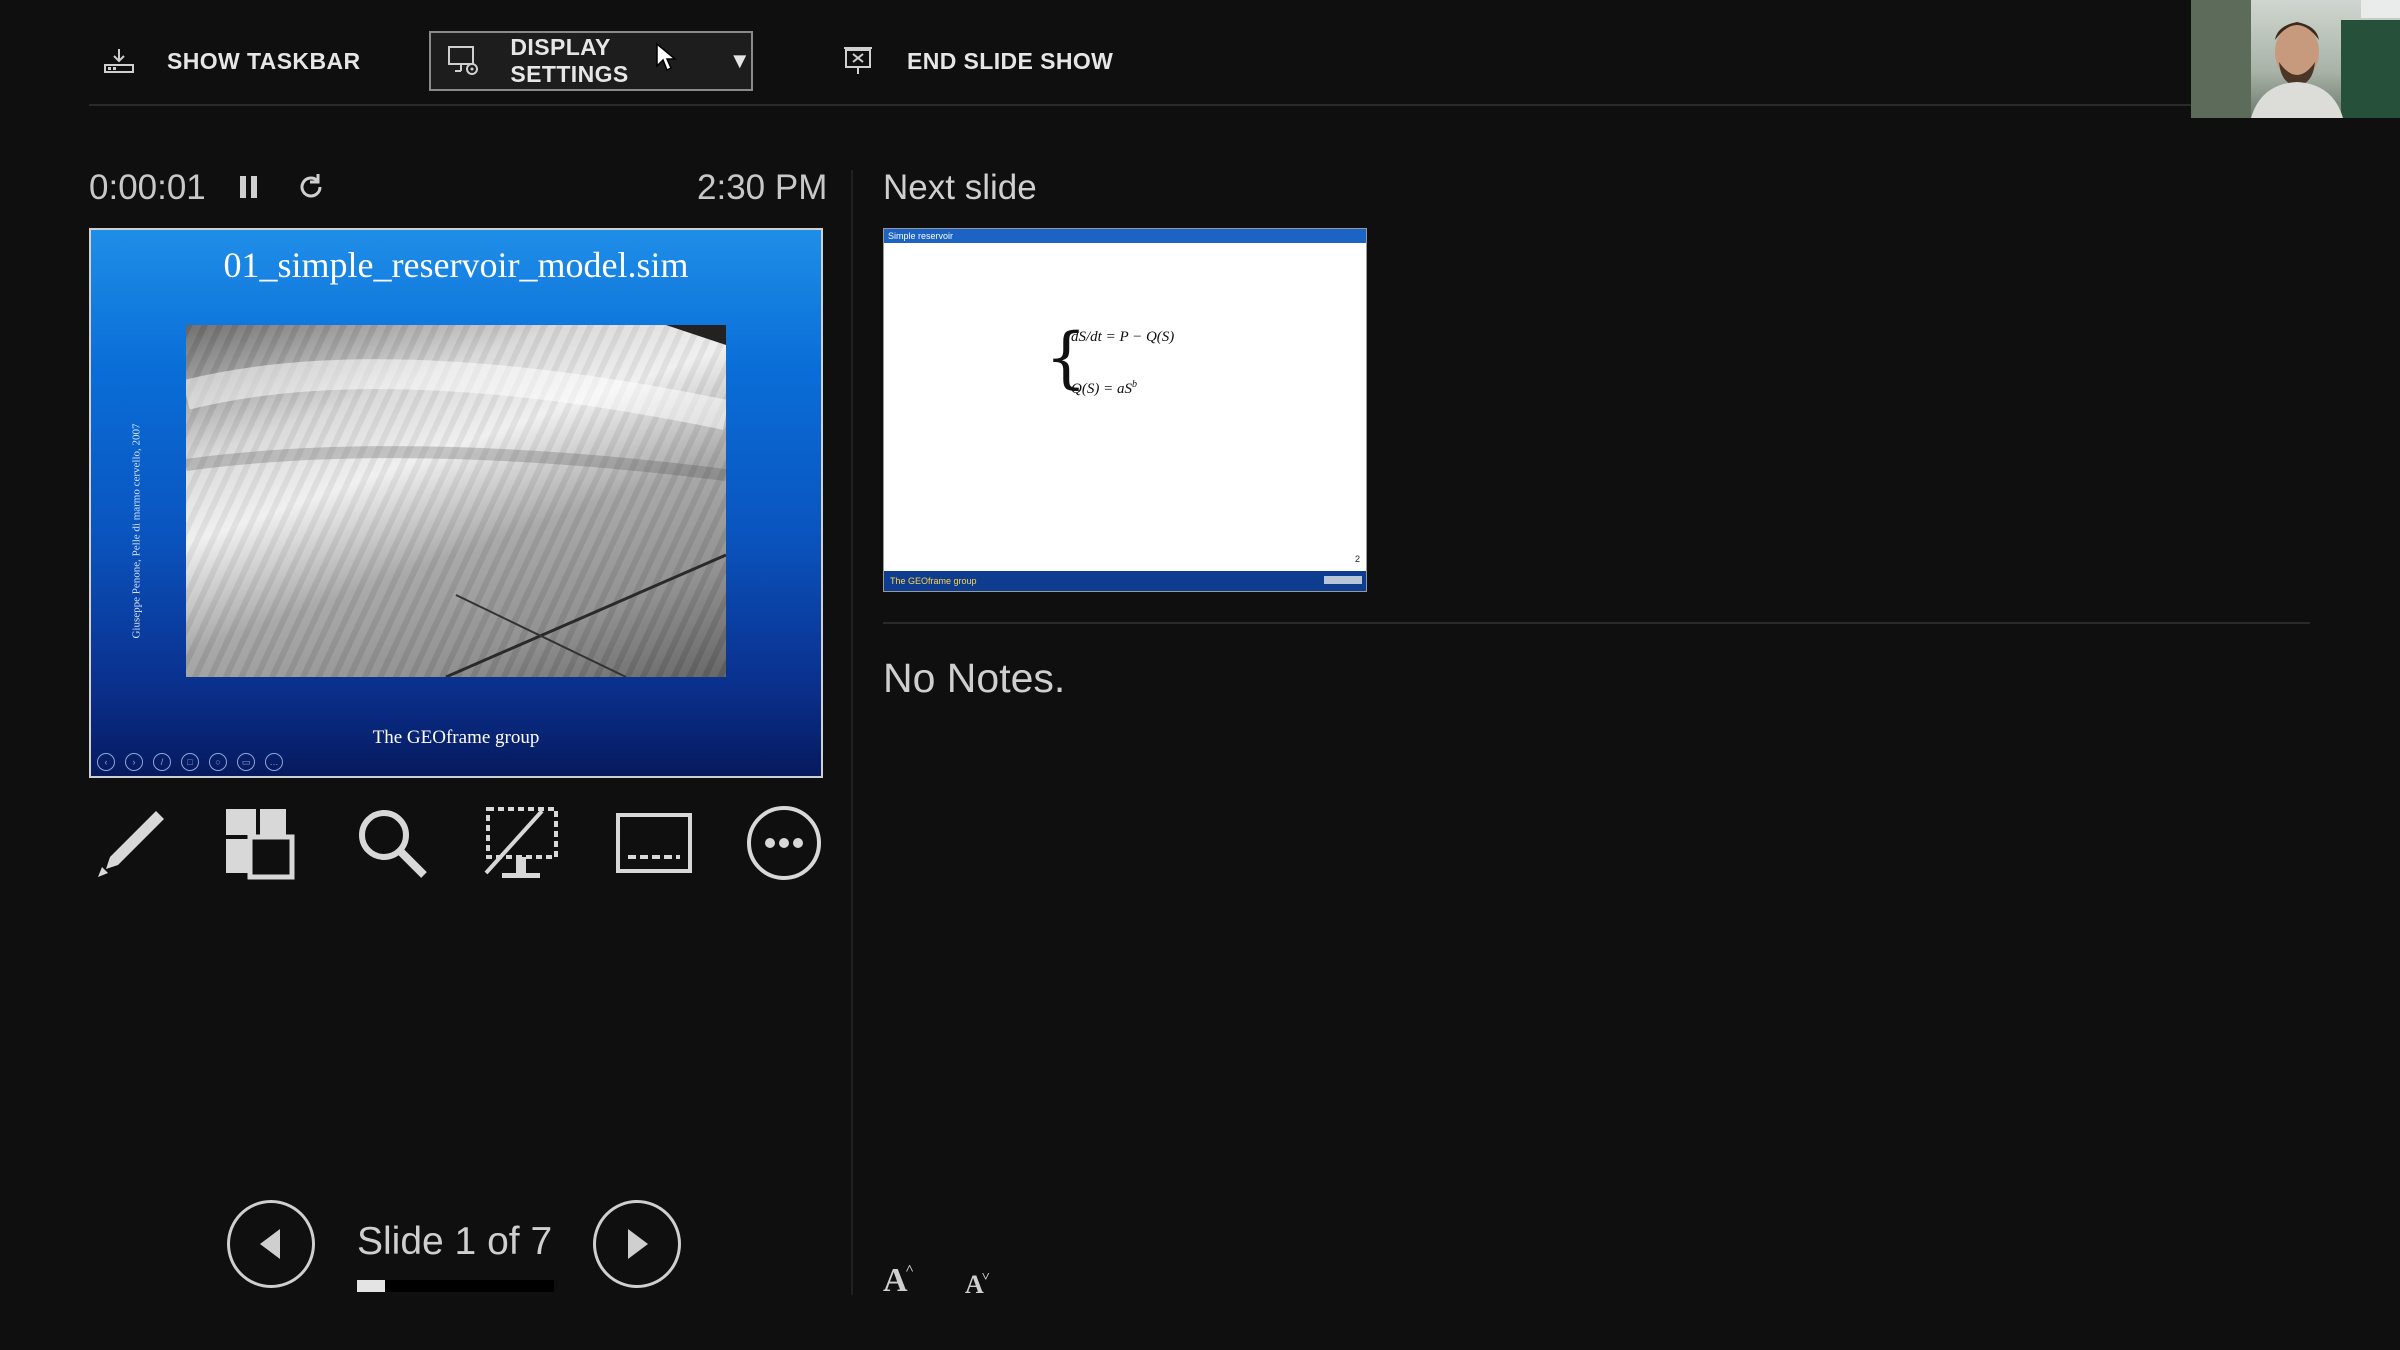 This screenshot has height=1350, width=2400. I want to click on end-show-icon, so click(859, 61).